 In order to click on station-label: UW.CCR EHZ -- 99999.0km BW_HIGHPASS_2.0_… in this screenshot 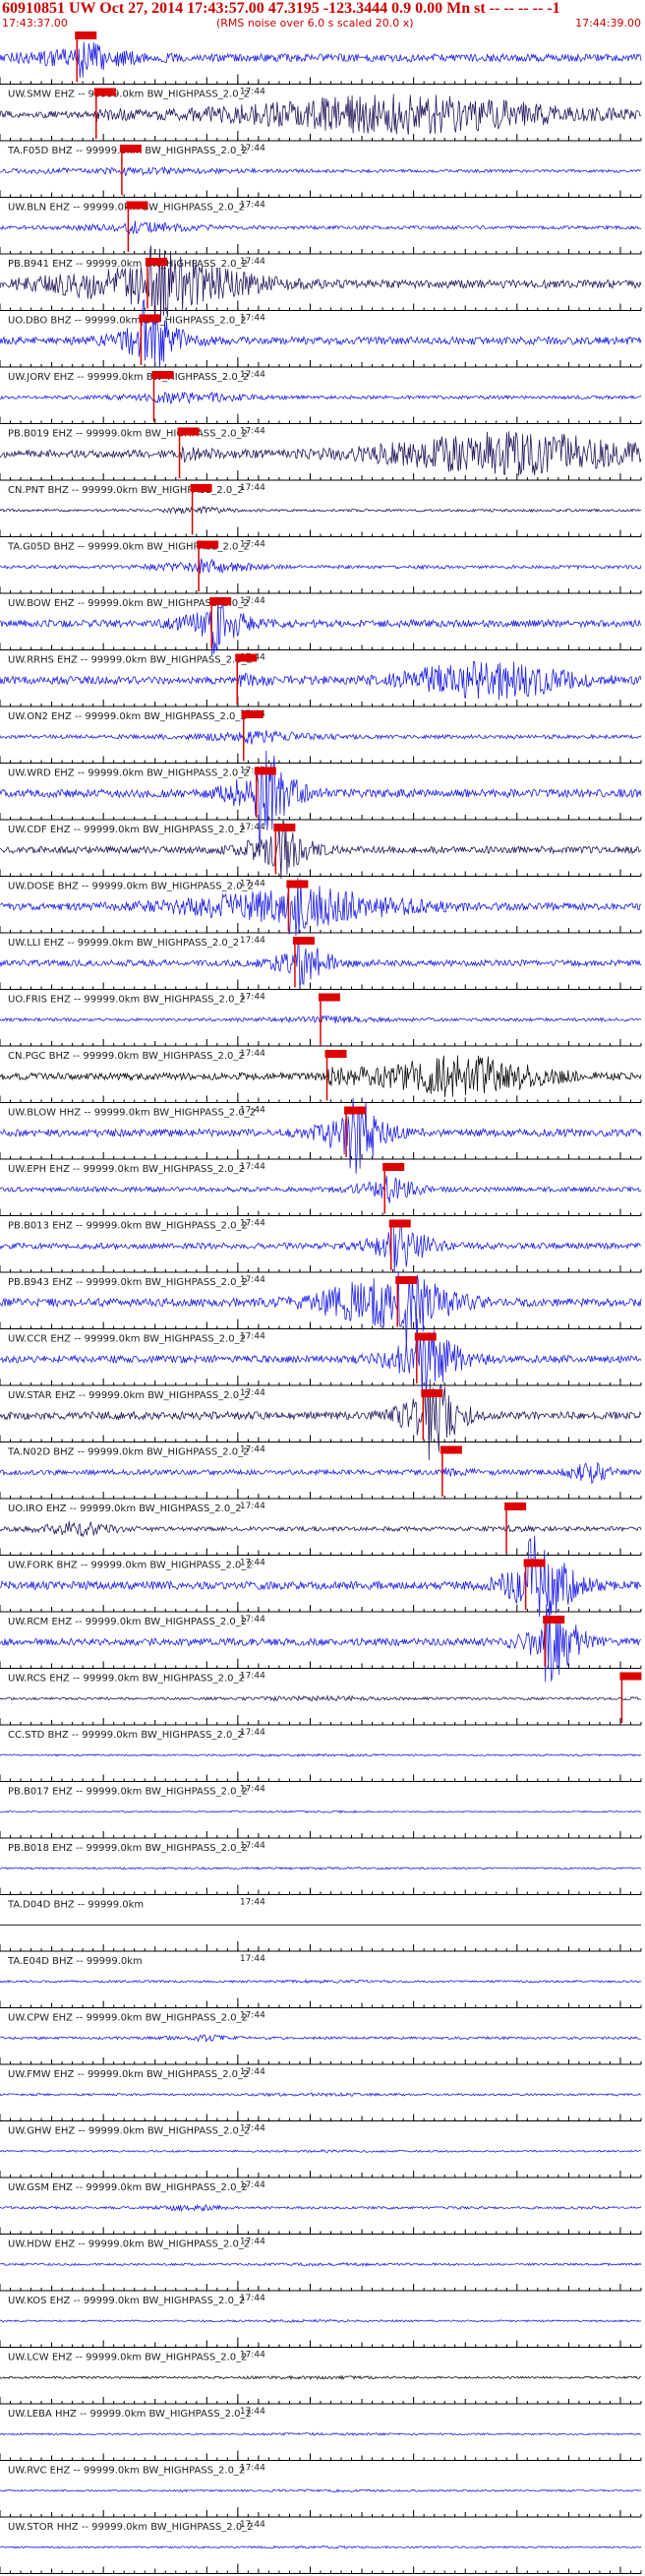, I will do `click(127, 1339)`.